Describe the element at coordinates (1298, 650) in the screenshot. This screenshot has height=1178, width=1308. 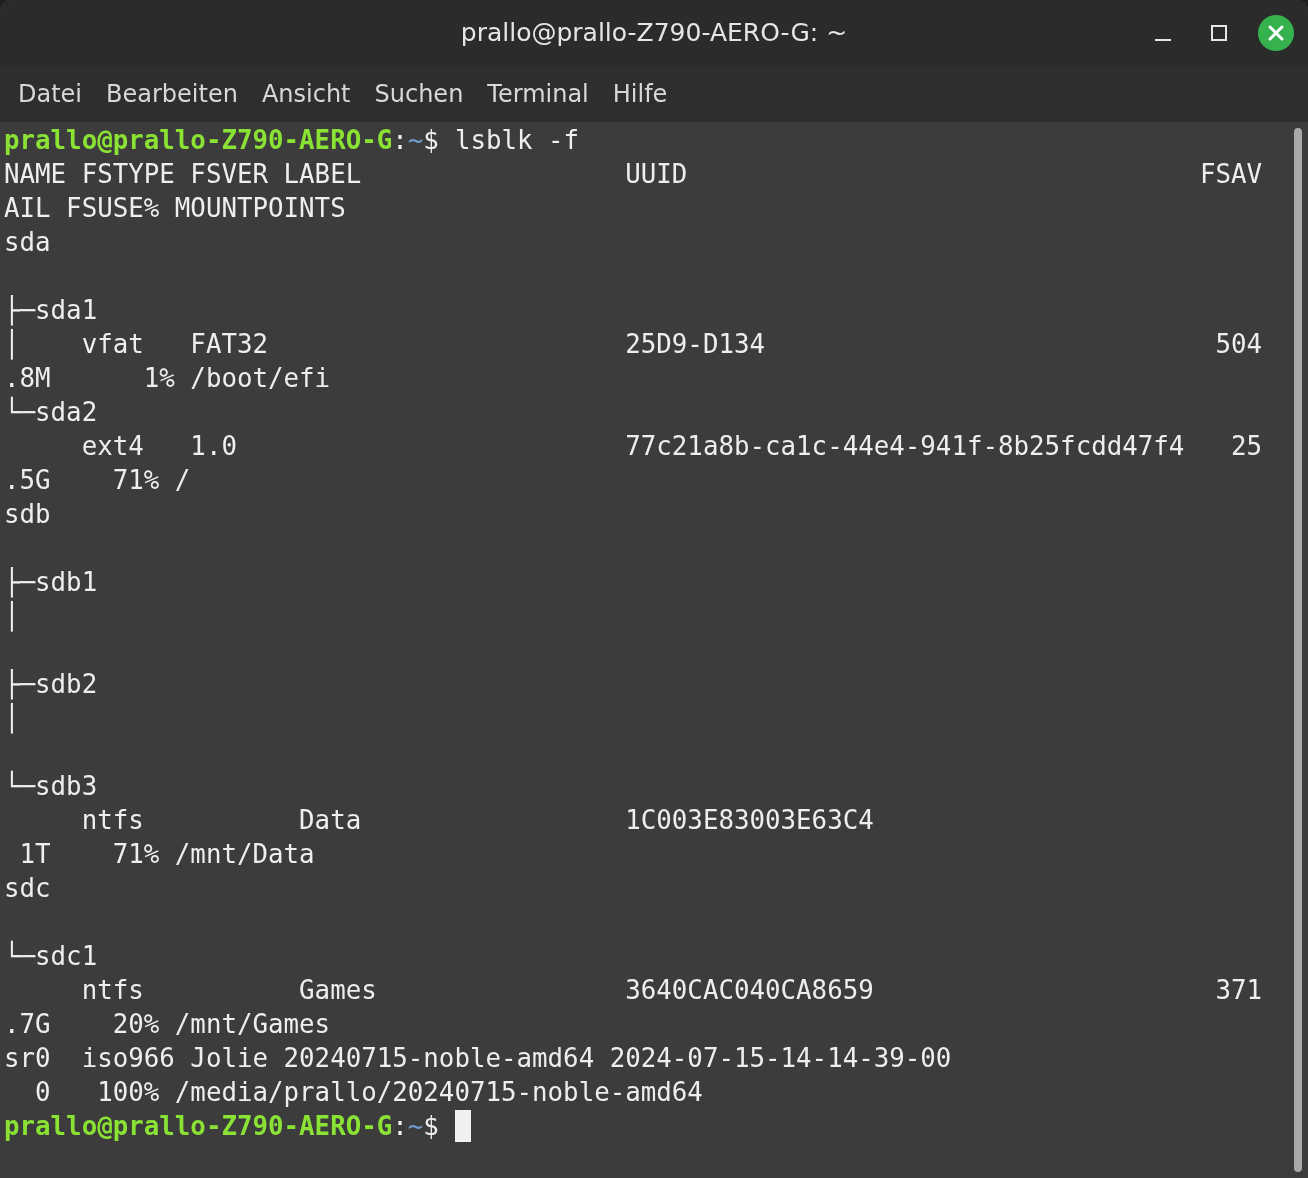
I see `scrollbar` at that location.